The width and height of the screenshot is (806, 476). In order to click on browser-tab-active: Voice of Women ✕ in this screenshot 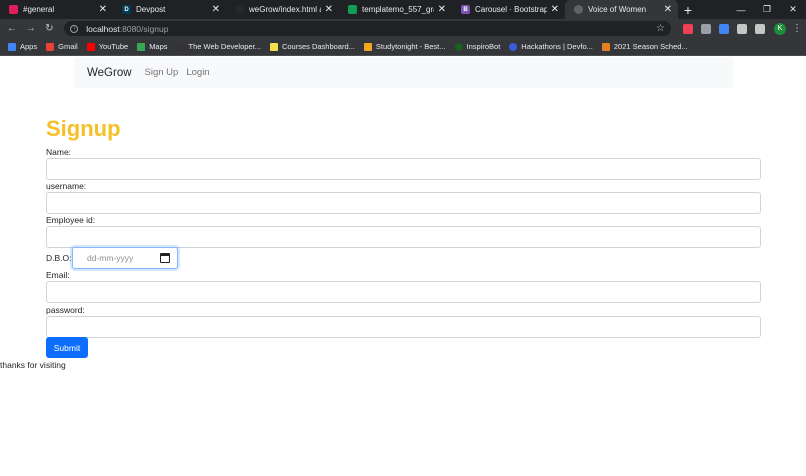, I will do `click(621, 9)`.